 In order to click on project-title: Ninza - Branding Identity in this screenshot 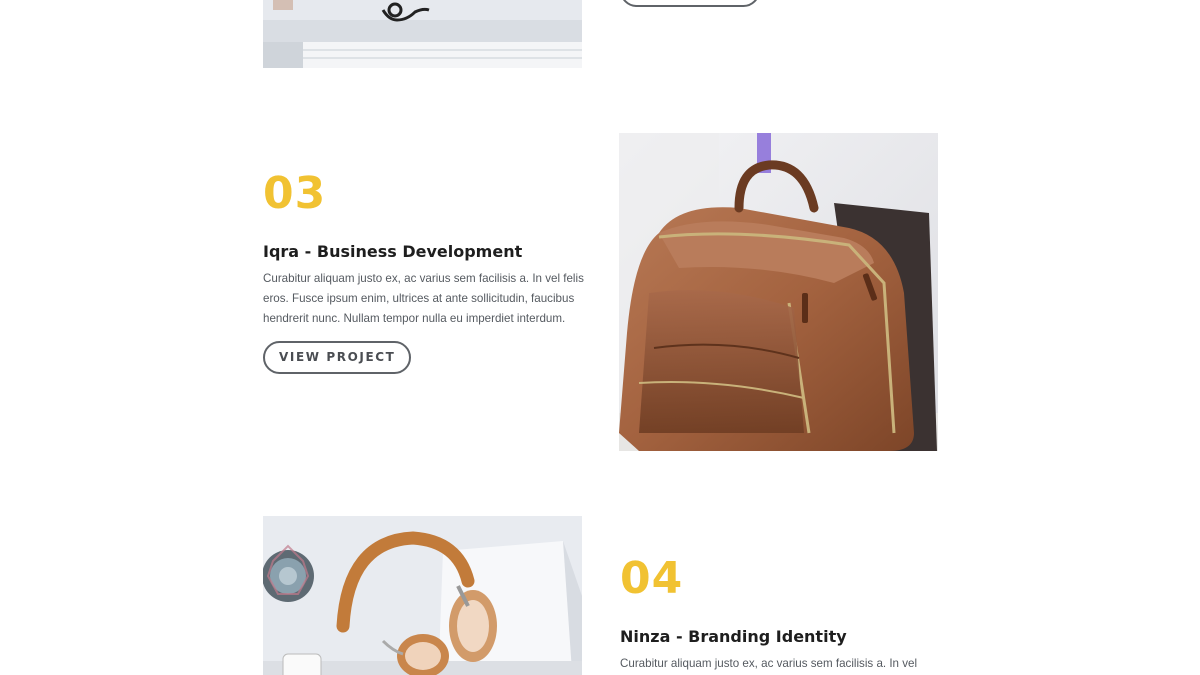, I will do `click(733, 636)`.